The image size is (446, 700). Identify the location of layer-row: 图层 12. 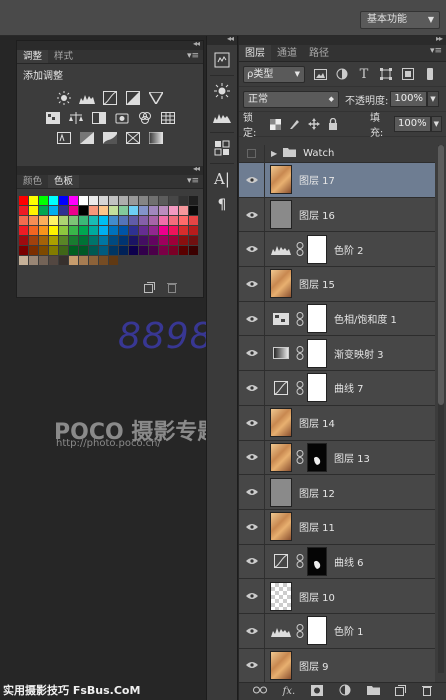
(337, 492).